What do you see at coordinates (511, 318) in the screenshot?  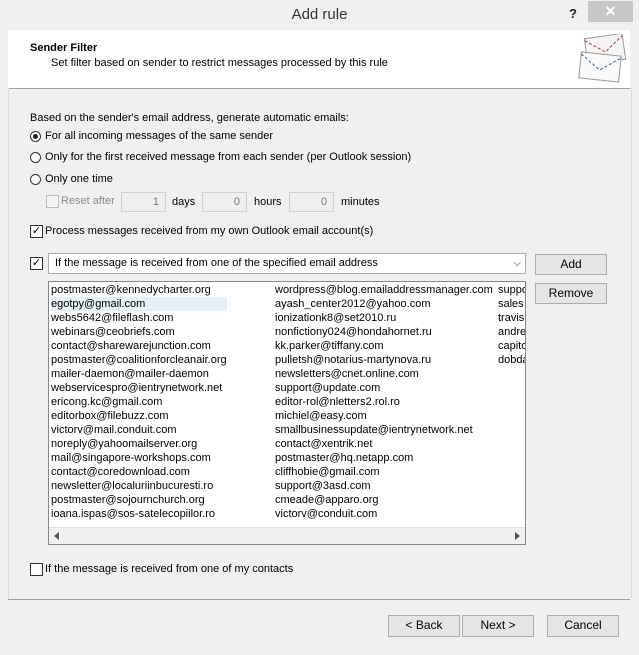 I see `list-item: travis` at bounding box center [511, 318].